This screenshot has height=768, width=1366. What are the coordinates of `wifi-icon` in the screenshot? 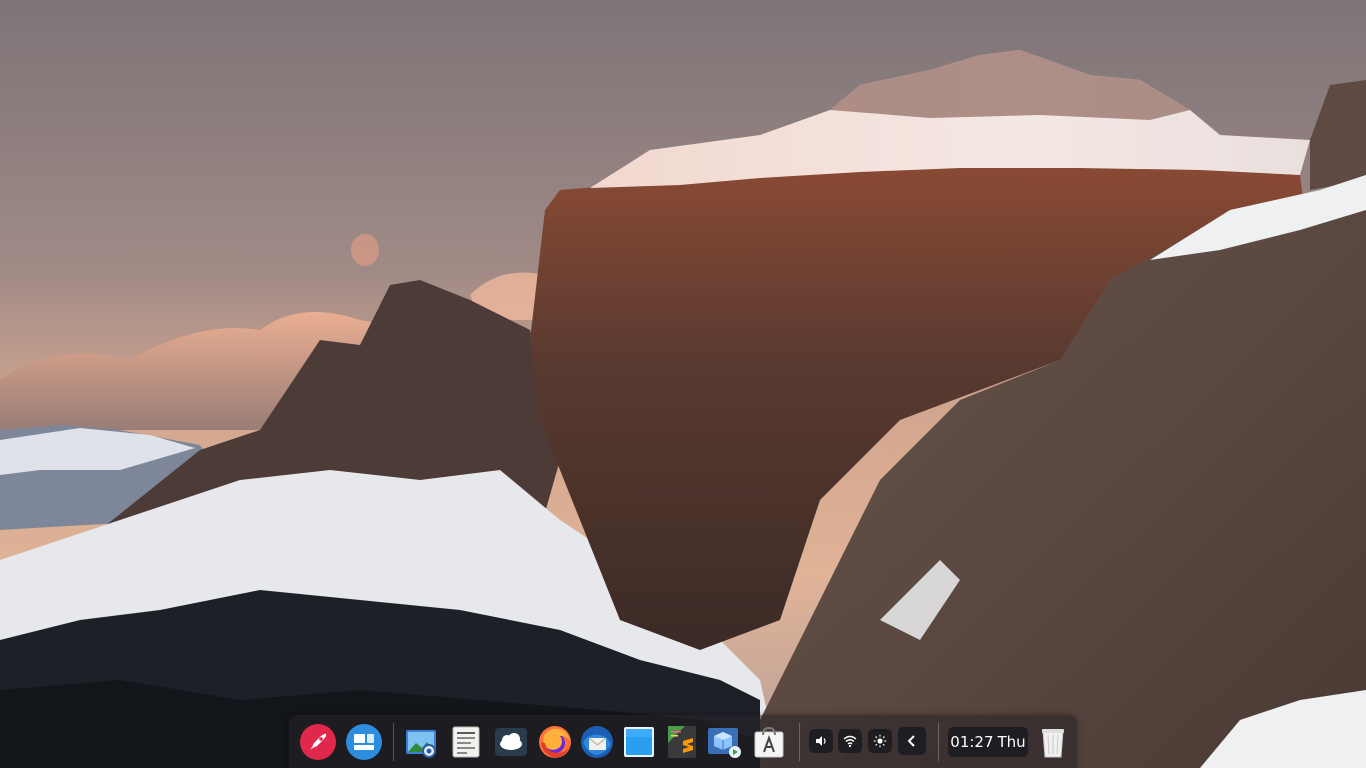 It's located at (850, 741).